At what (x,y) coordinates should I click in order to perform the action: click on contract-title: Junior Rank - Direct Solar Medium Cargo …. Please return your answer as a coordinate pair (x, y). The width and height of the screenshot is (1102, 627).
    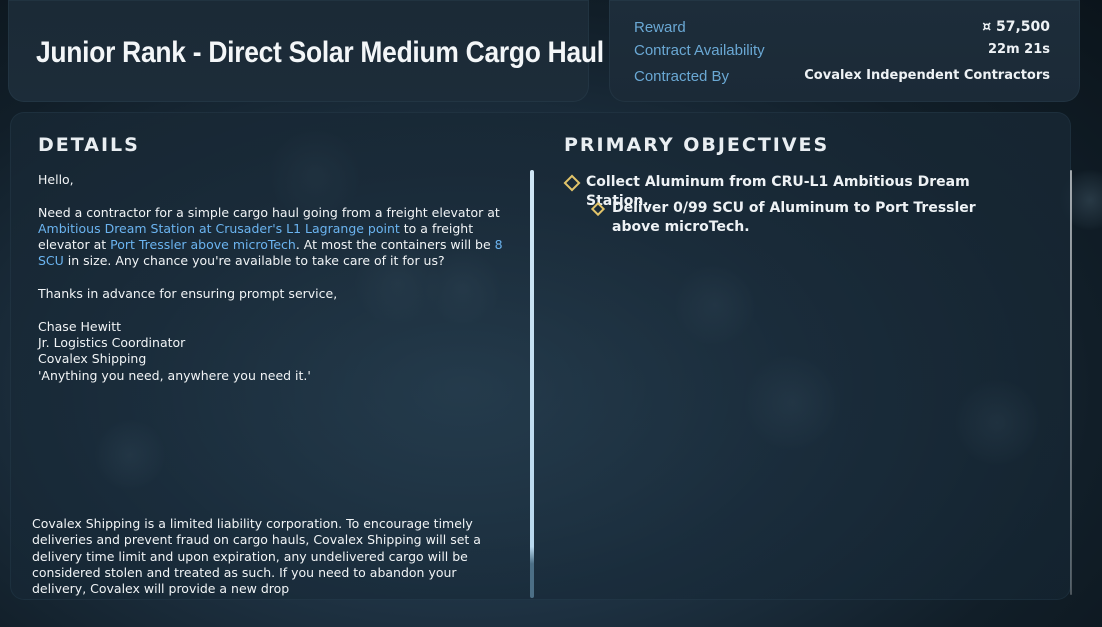
    Looking at the image, I should click on (320, 52).